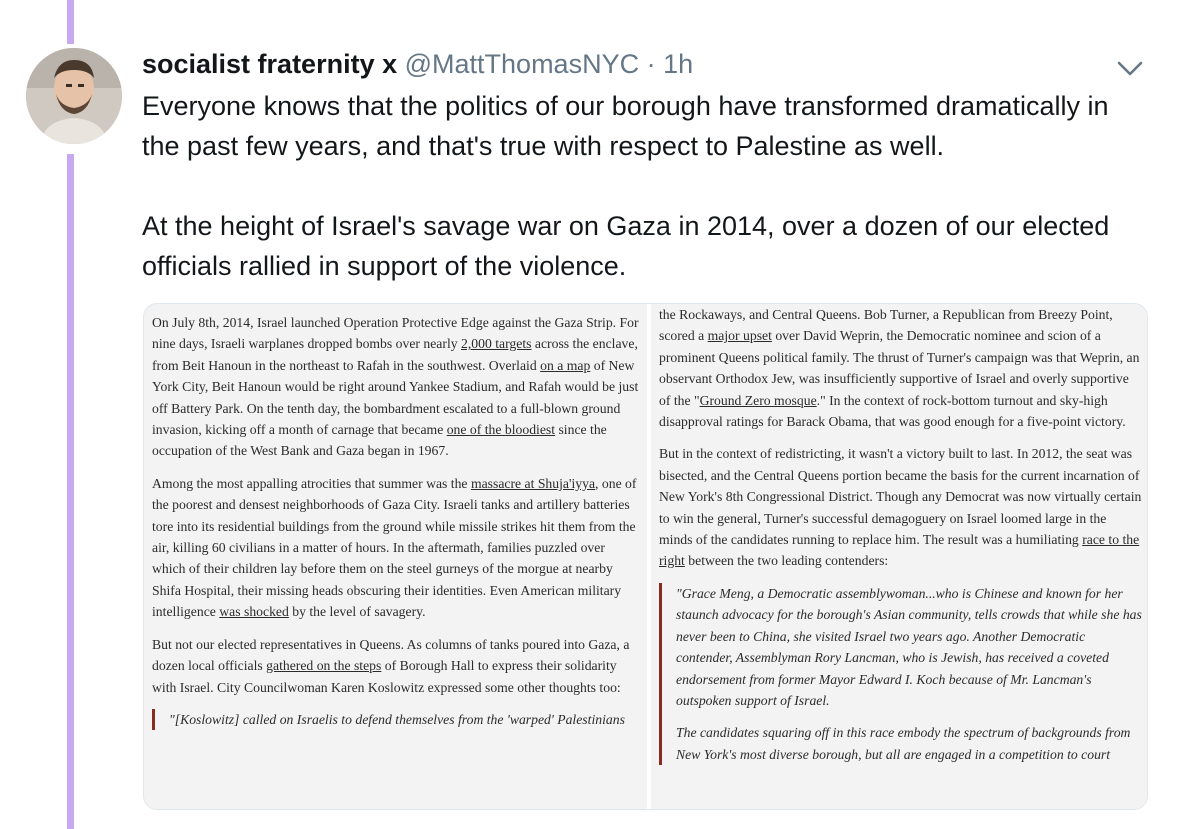  What do you see at coordinates (70, 491) in the screenshot?
I see `thread-line-bottom` at bounding box center [70, 491].